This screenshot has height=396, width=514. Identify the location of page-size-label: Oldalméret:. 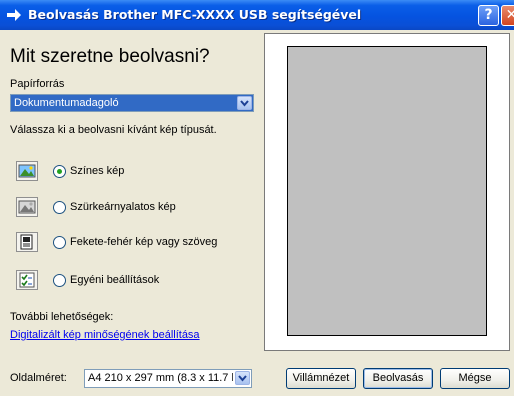
(38, 378).